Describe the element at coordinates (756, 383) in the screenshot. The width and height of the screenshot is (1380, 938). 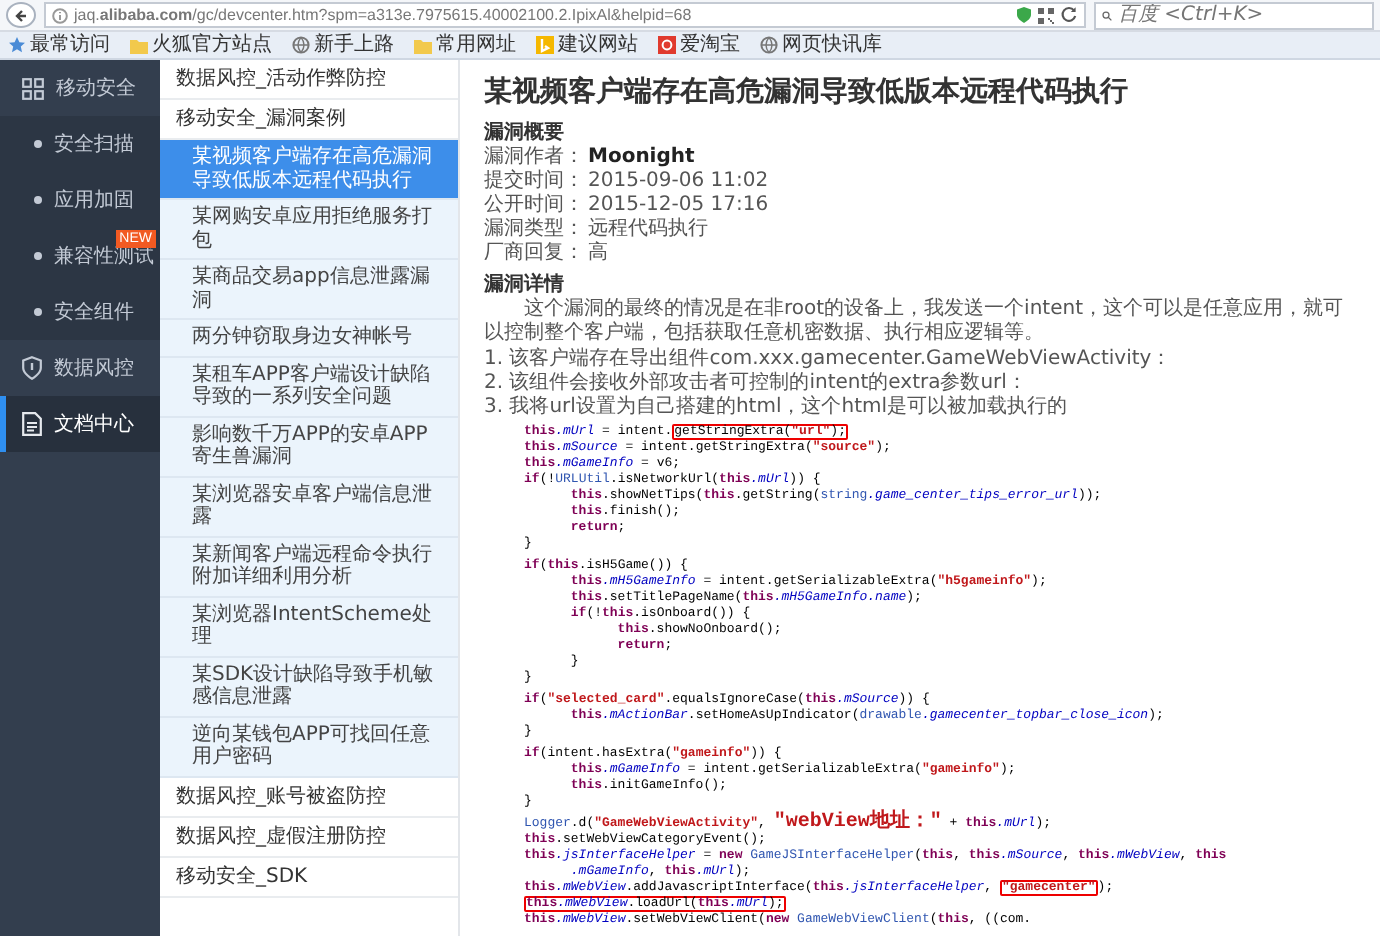
I see `step-text: 2. 该组件会接收外部攻击者可控制的intent的extra参数url：` at that location.